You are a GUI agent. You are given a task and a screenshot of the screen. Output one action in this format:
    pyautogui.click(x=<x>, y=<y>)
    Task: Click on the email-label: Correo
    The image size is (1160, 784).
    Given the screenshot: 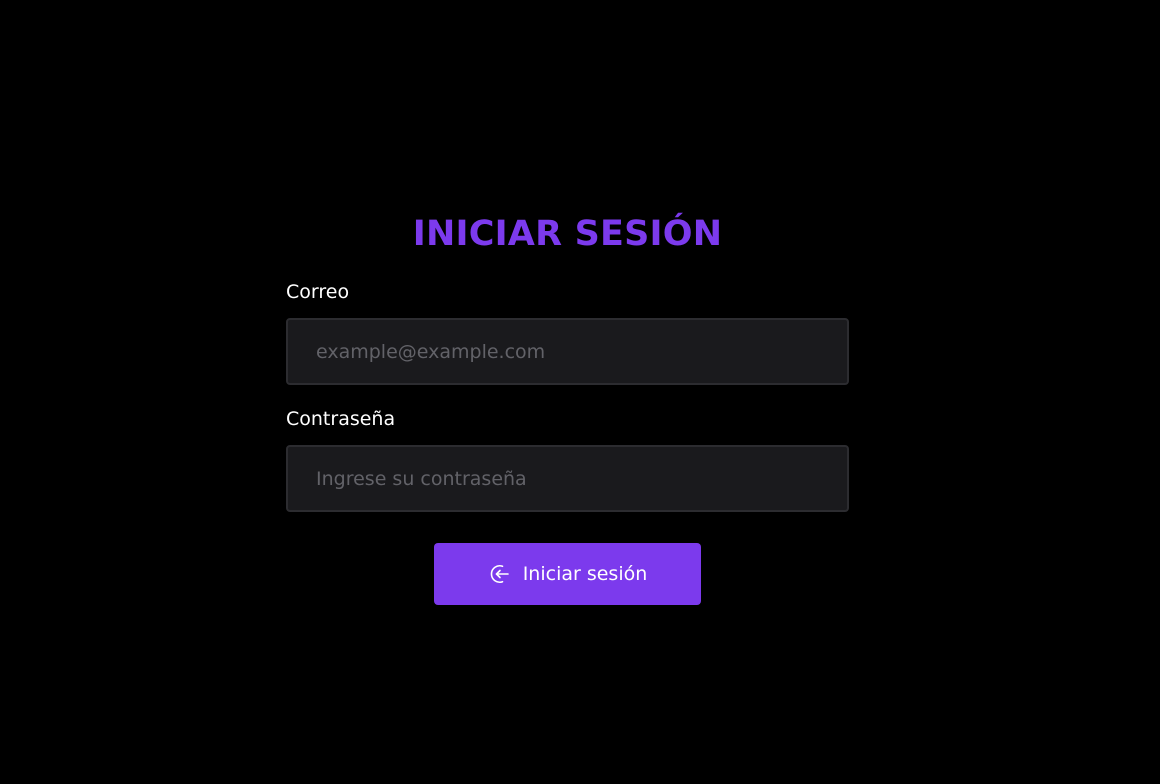 What is the action you would take?
    pyautogui.click(x=318, y=292)
    